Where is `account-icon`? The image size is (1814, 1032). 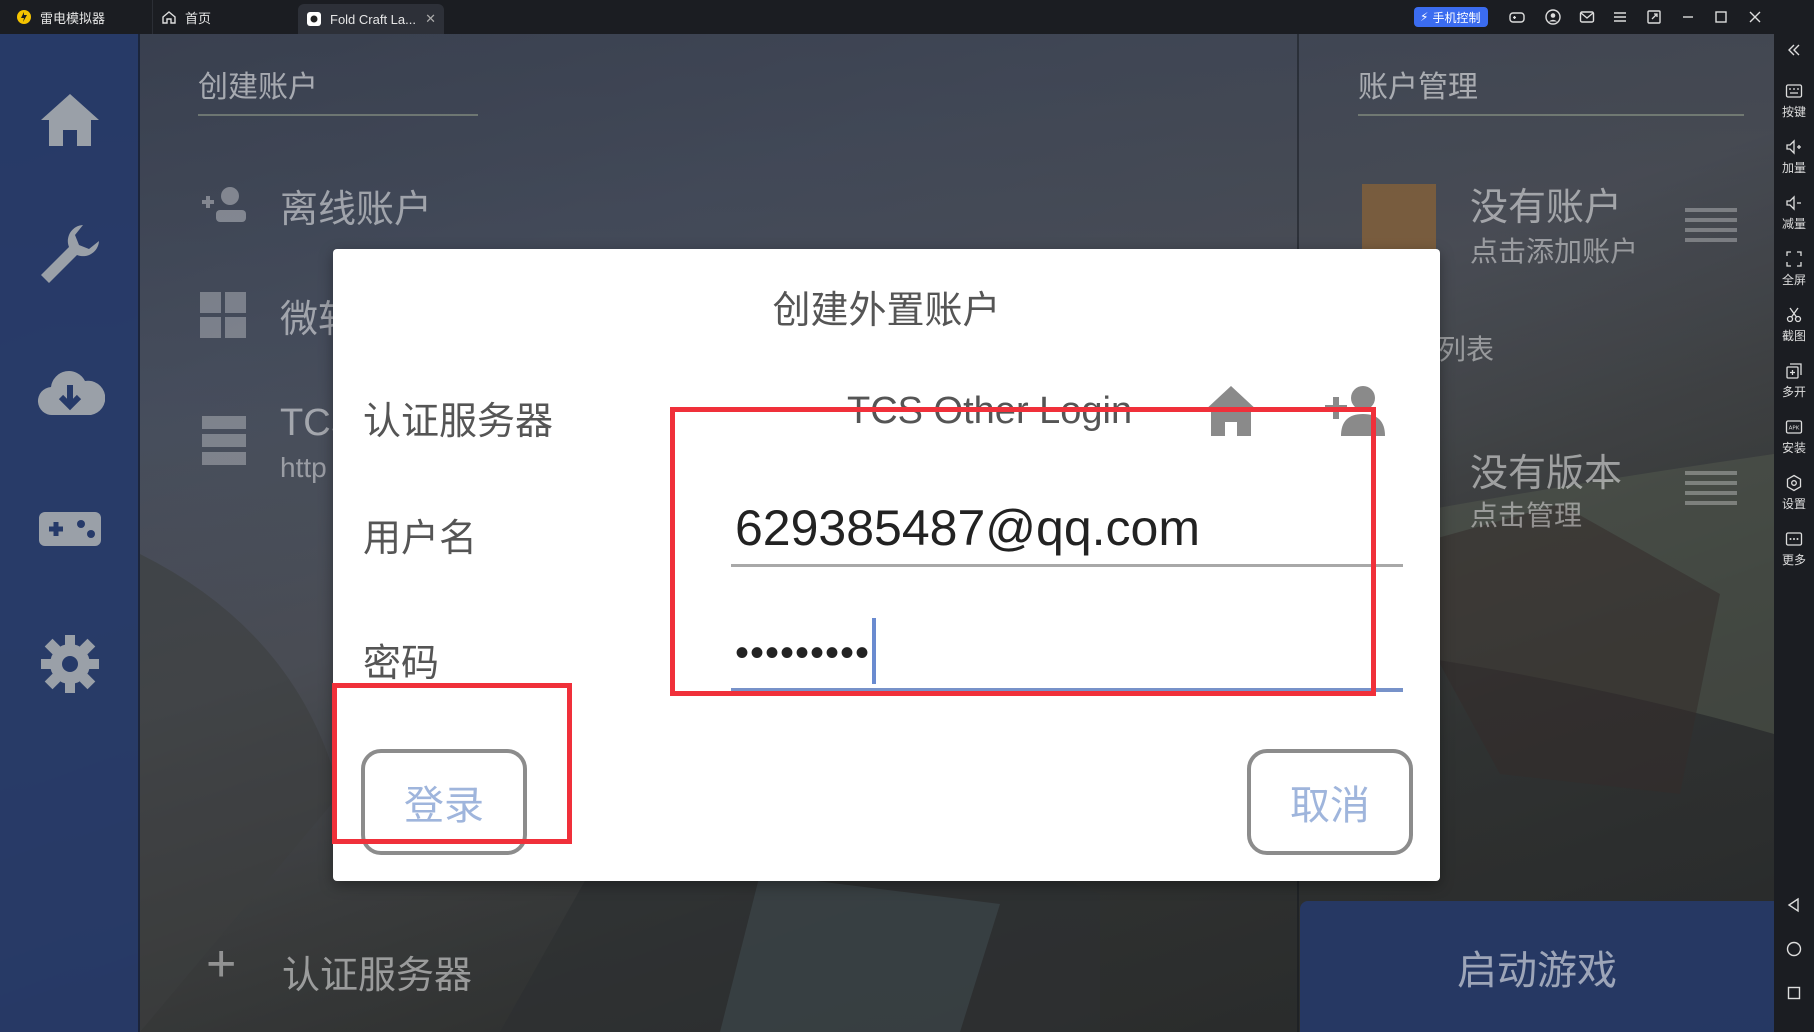
account-icon is located at coordinates (1553, 17).